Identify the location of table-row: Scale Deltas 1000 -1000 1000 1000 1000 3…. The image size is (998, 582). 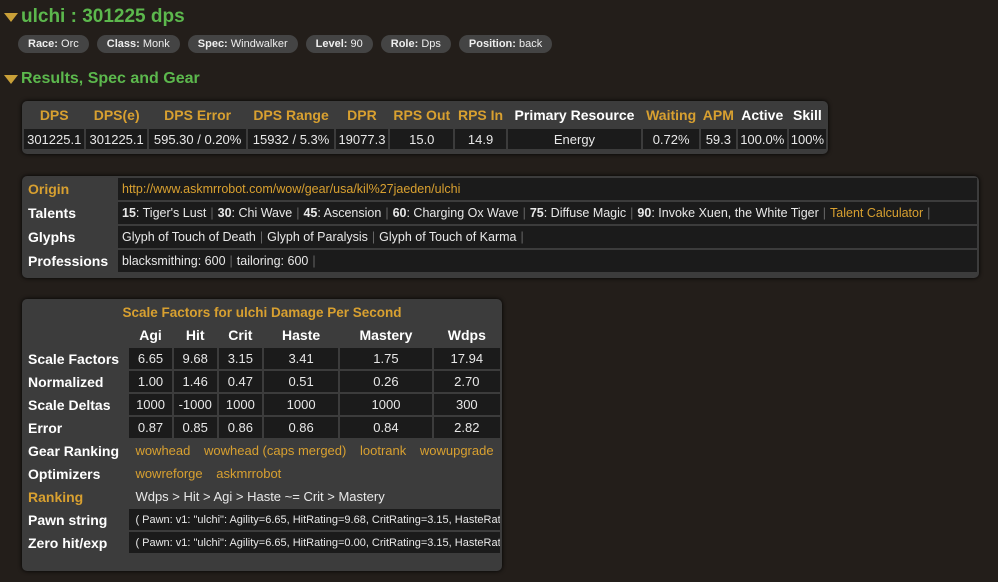
(262, 404).